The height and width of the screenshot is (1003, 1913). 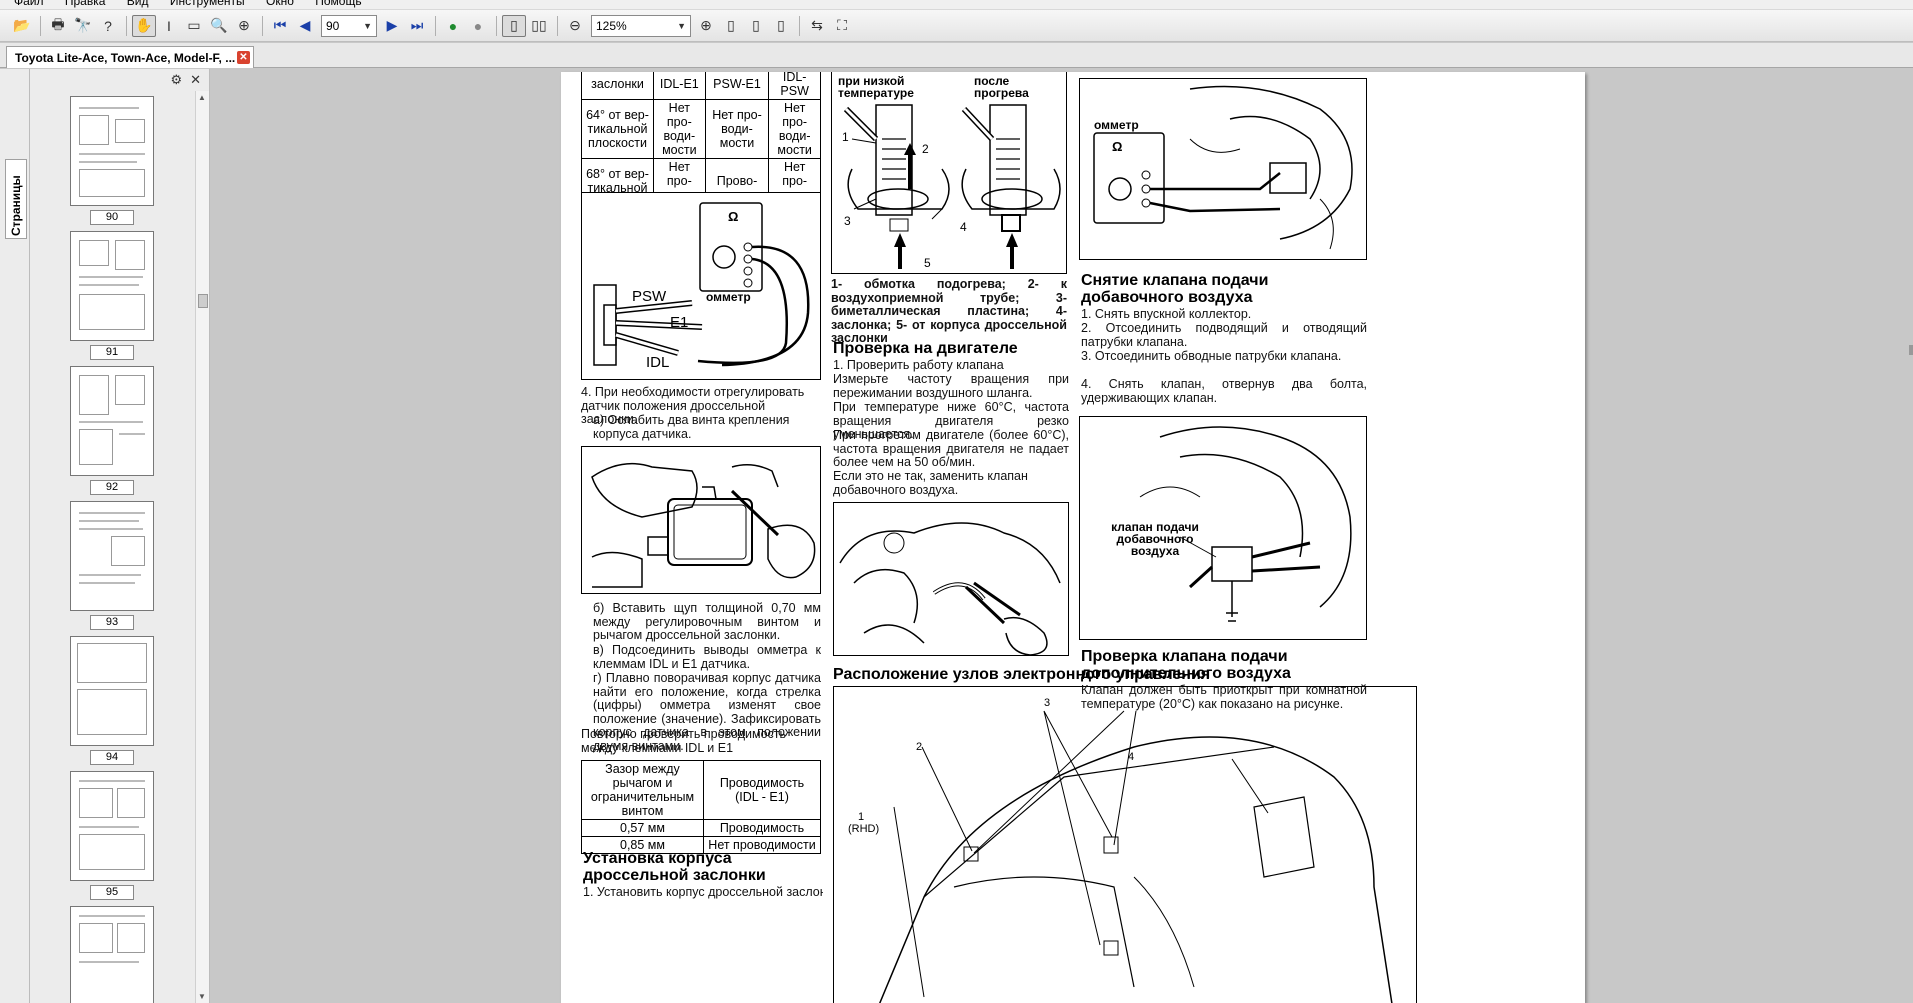 What do you see at coordinates (219, 26) in the screenshot?
I see `zoom-tool-icon: 🔍` at bounding box center [219, 26].